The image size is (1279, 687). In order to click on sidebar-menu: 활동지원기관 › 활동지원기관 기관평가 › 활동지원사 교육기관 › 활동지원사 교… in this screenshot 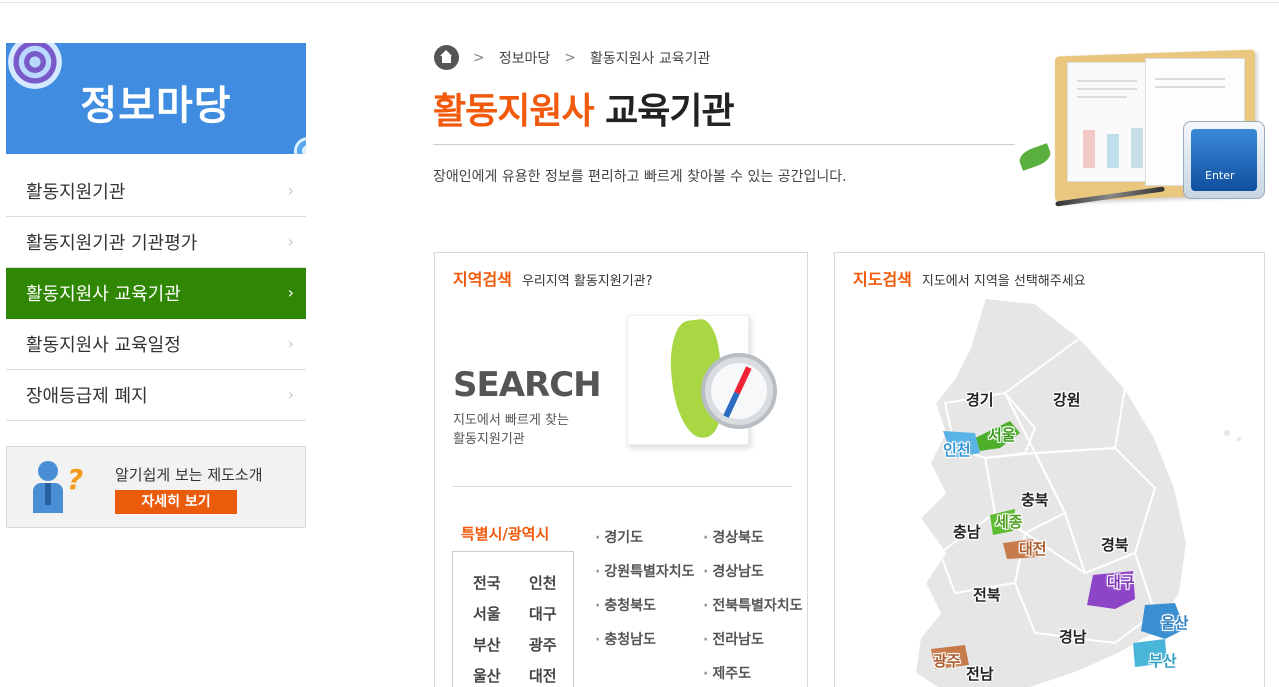, I will do `click(156, 293)`.